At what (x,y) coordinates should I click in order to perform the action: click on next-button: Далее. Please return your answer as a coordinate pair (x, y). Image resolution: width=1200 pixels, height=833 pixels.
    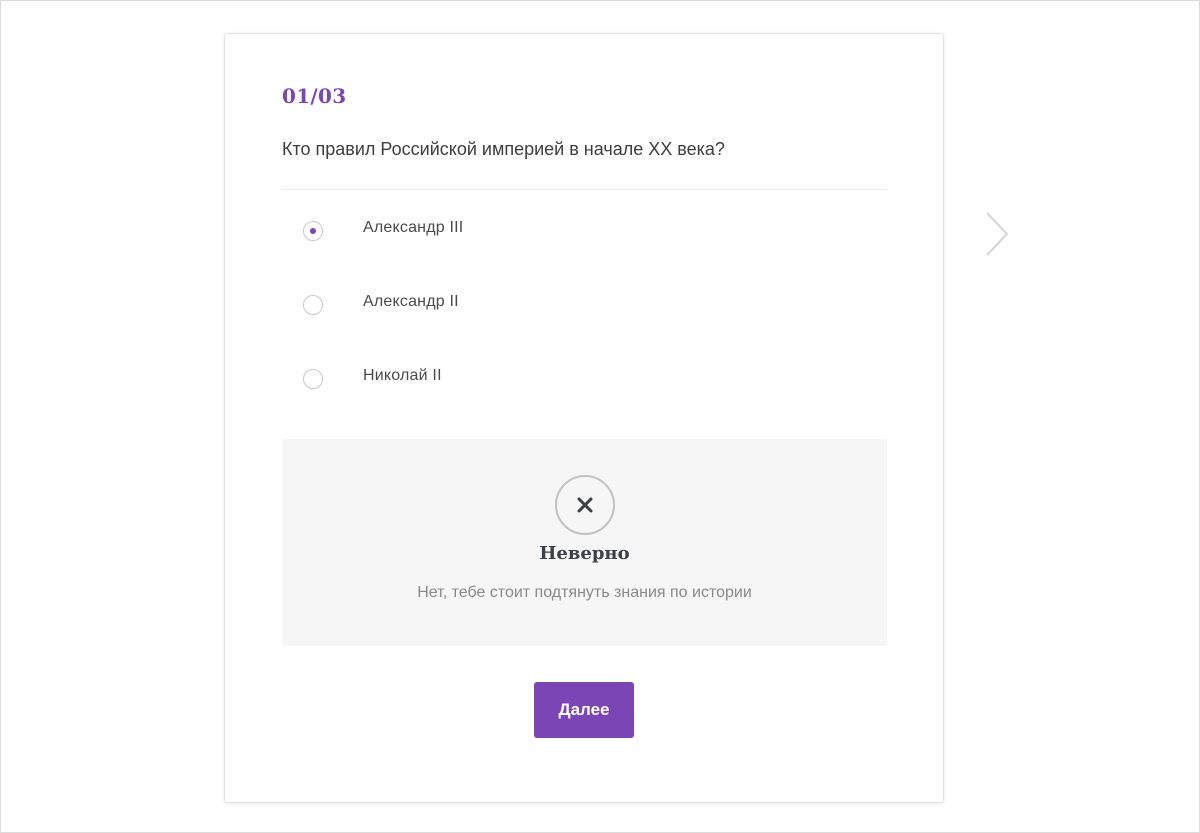
    Looking at the image, I should click on (584, 710).